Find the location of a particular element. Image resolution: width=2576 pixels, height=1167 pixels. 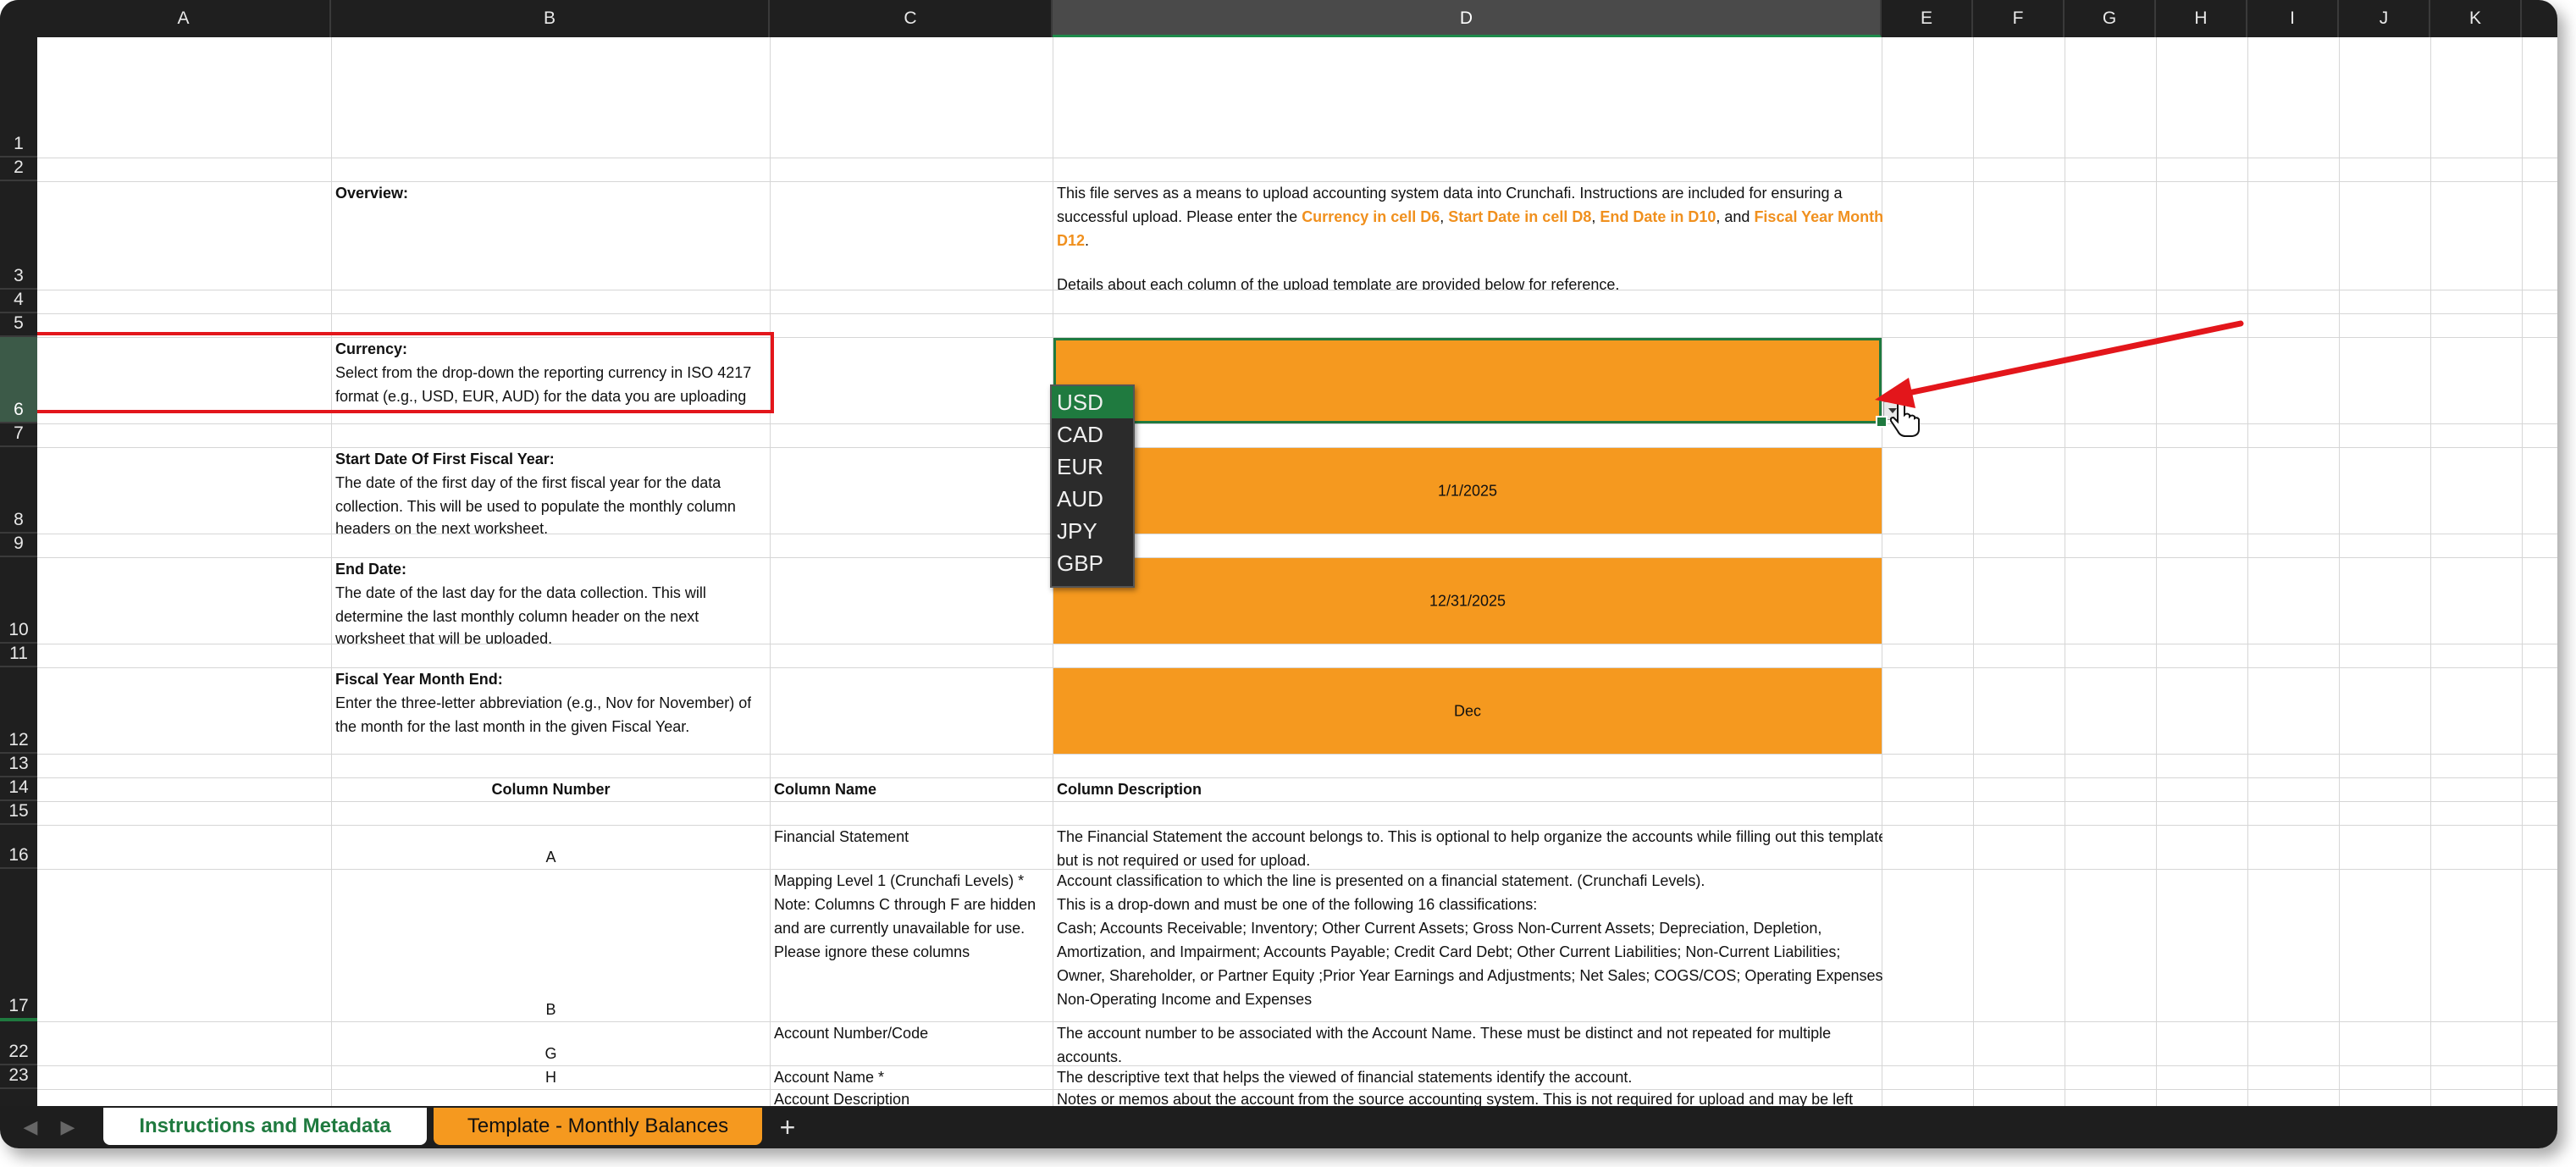

dropdown-option: USD is located at coordinates (1093, 402).